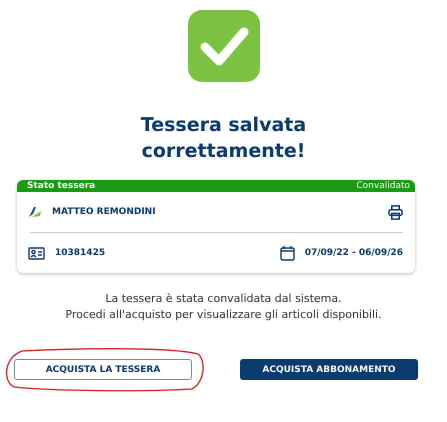 This screenshot has height=422, width=447. What do you see at coordinates (395, 212) in the screenshot?
I see `print-icon` at bounding box center [395, 212].